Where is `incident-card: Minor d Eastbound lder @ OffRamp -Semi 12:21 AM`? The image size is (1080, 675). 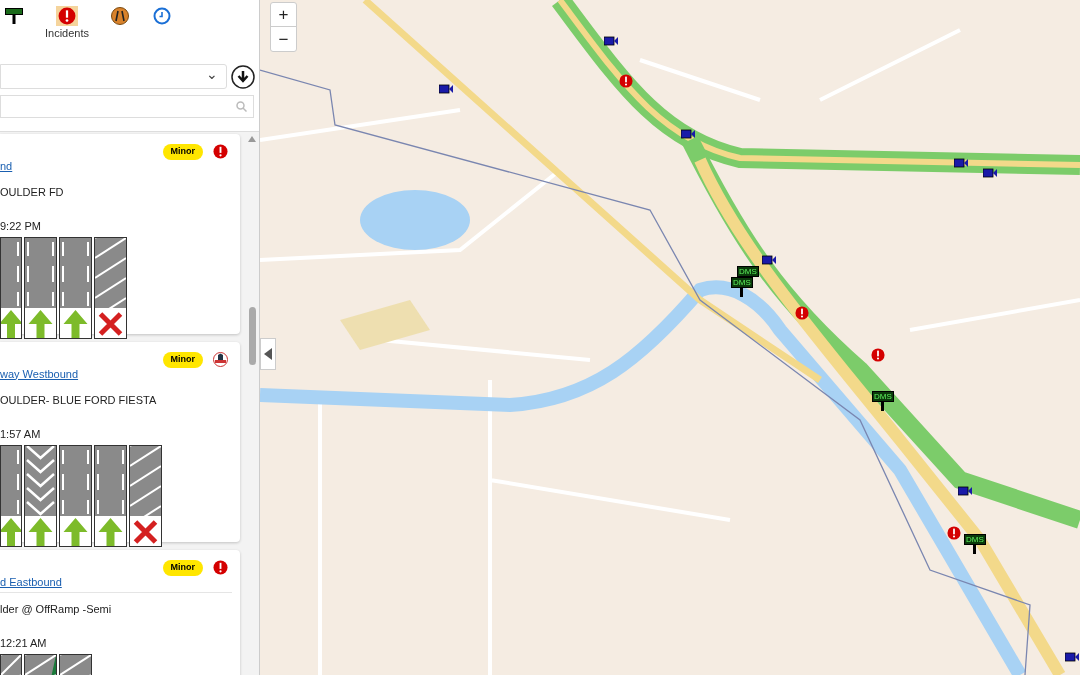
incident-card: Minor d Eastbound lder @ OffRamp -Semi 12:21 AM is located at coordinates (120, 612).